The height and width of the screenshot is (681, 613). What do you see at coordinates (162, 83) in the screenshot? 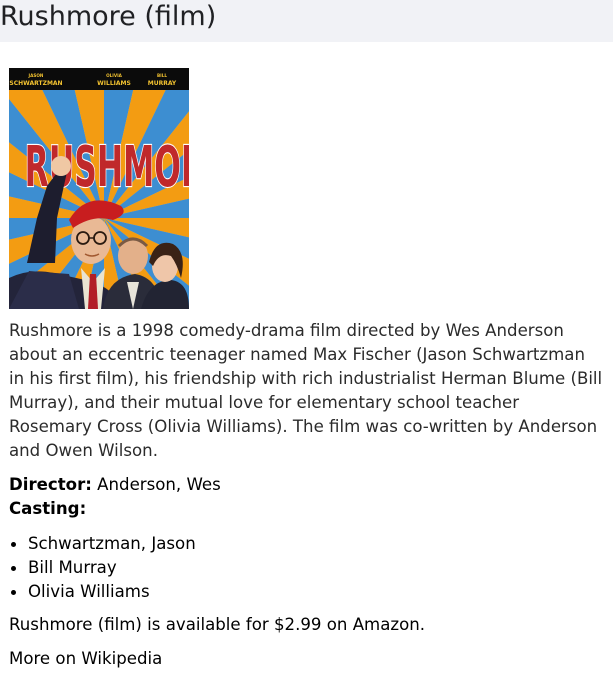
I see `poster-cast-3-last: MURRAY` at bounding box center [162, 83].